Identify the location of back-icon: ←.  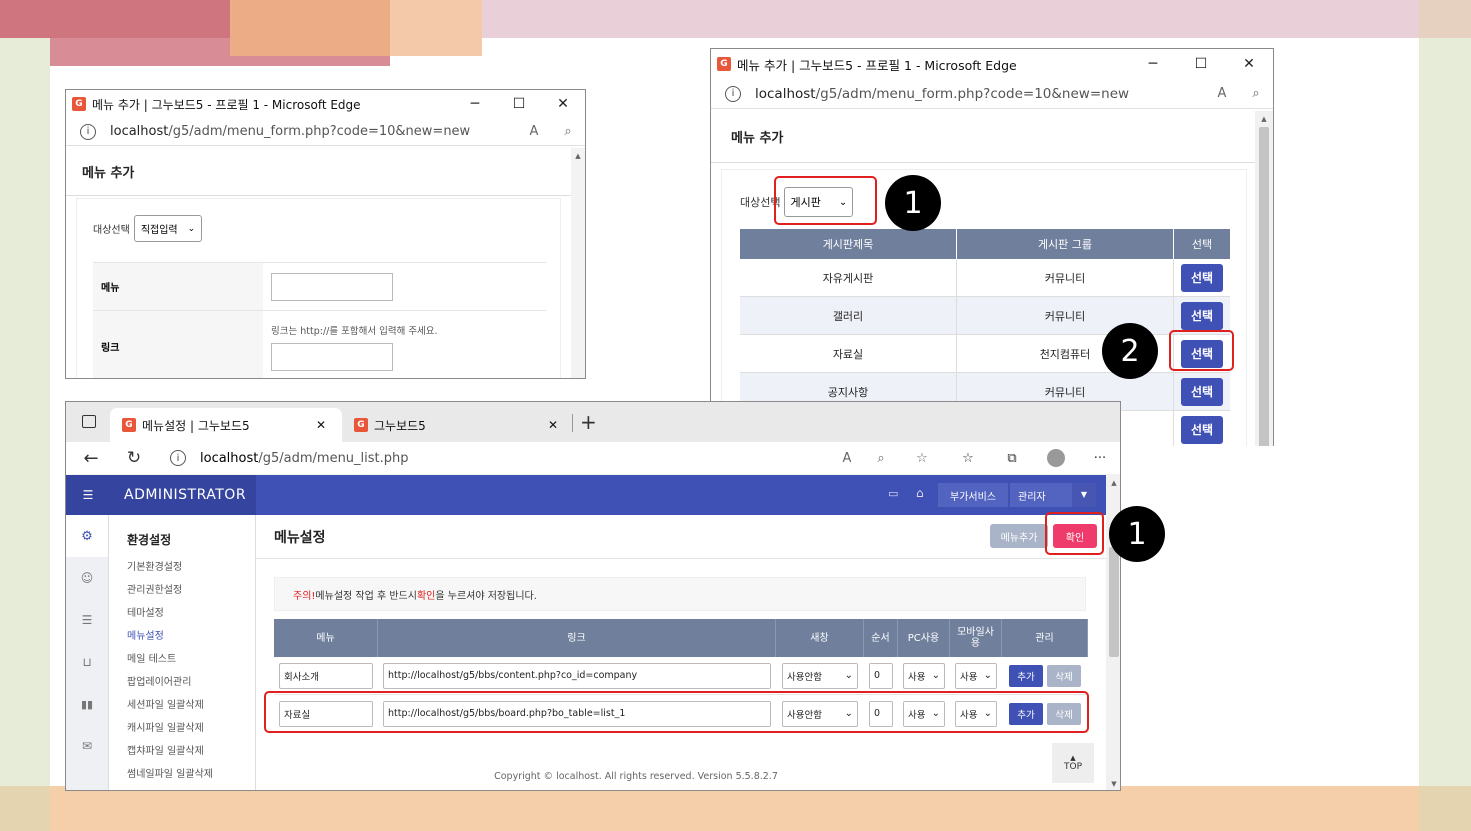
(91, 458).